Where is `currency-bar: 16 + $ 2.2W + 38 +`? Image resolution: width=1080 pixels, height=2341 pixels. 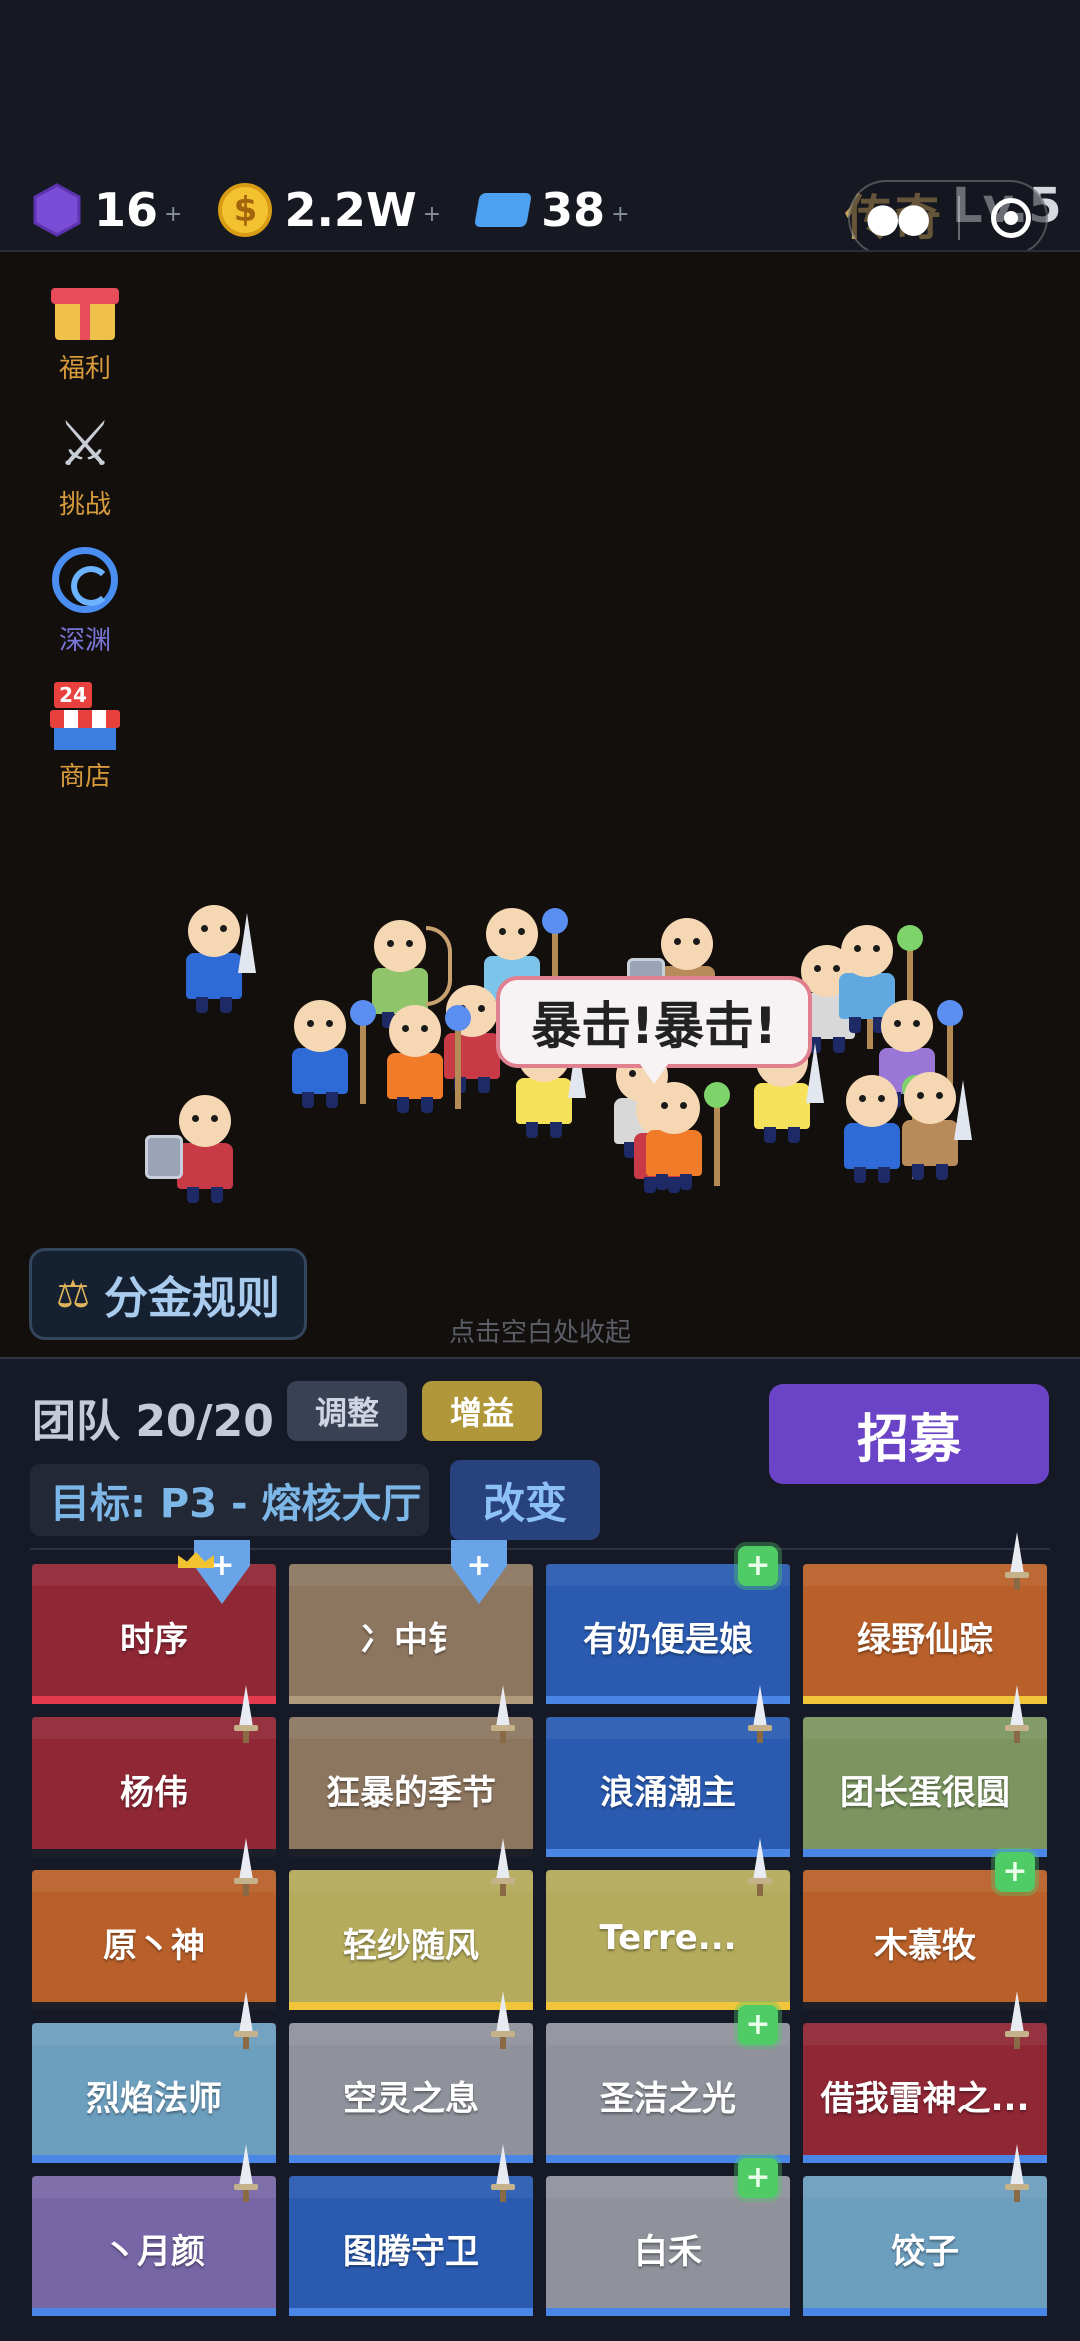 currency-bar: 16 + $ 2.2W + 38 + is located at coordinates (333, 210).